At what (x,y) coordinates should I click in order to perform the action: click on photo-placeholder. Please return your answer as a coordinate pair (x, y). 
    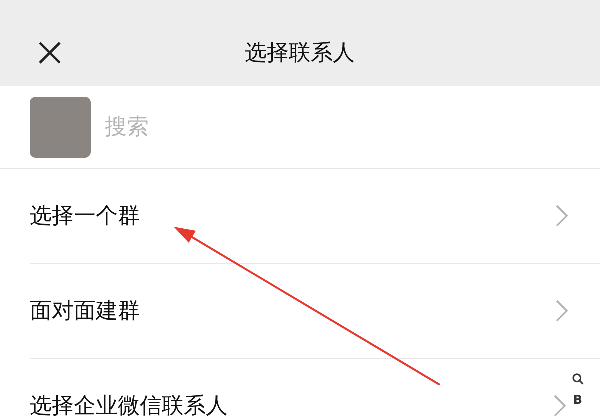
    Looking at the image, I should click on (60, 127).